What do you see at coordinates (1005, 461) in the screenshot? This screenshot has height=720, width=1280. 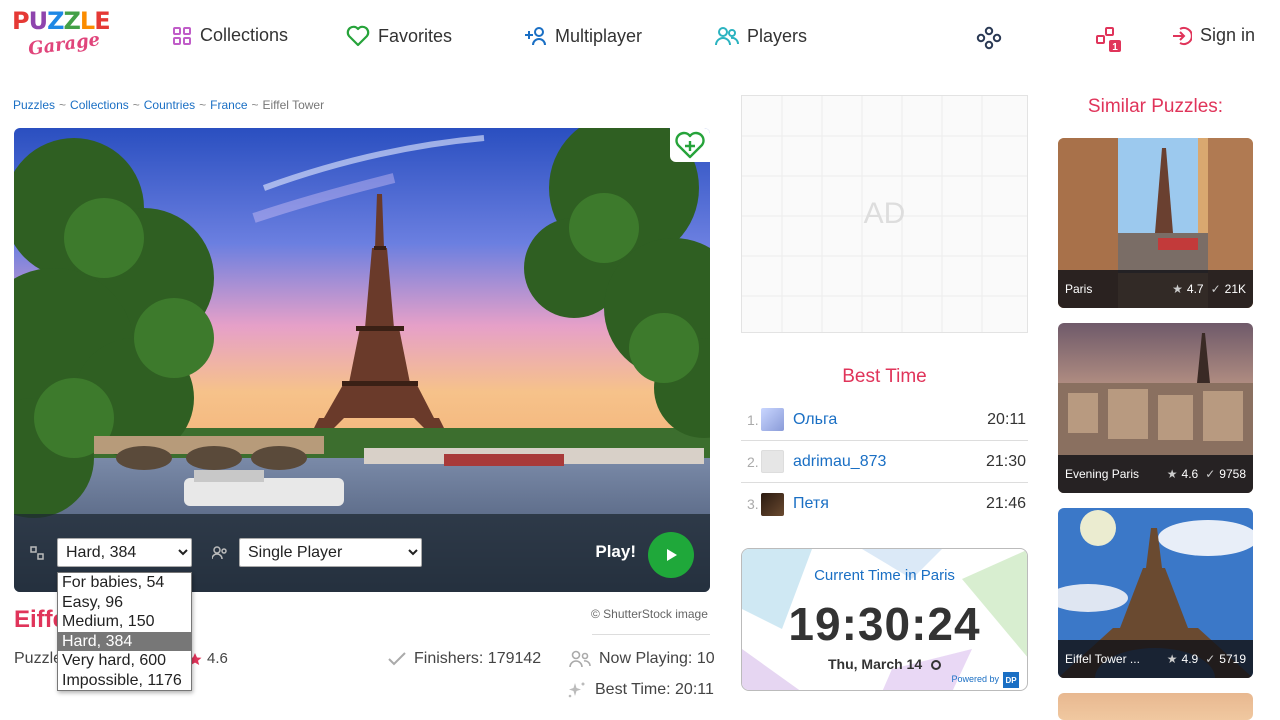 I see `player-time: 21:30` at bounding box center [1005, 461].